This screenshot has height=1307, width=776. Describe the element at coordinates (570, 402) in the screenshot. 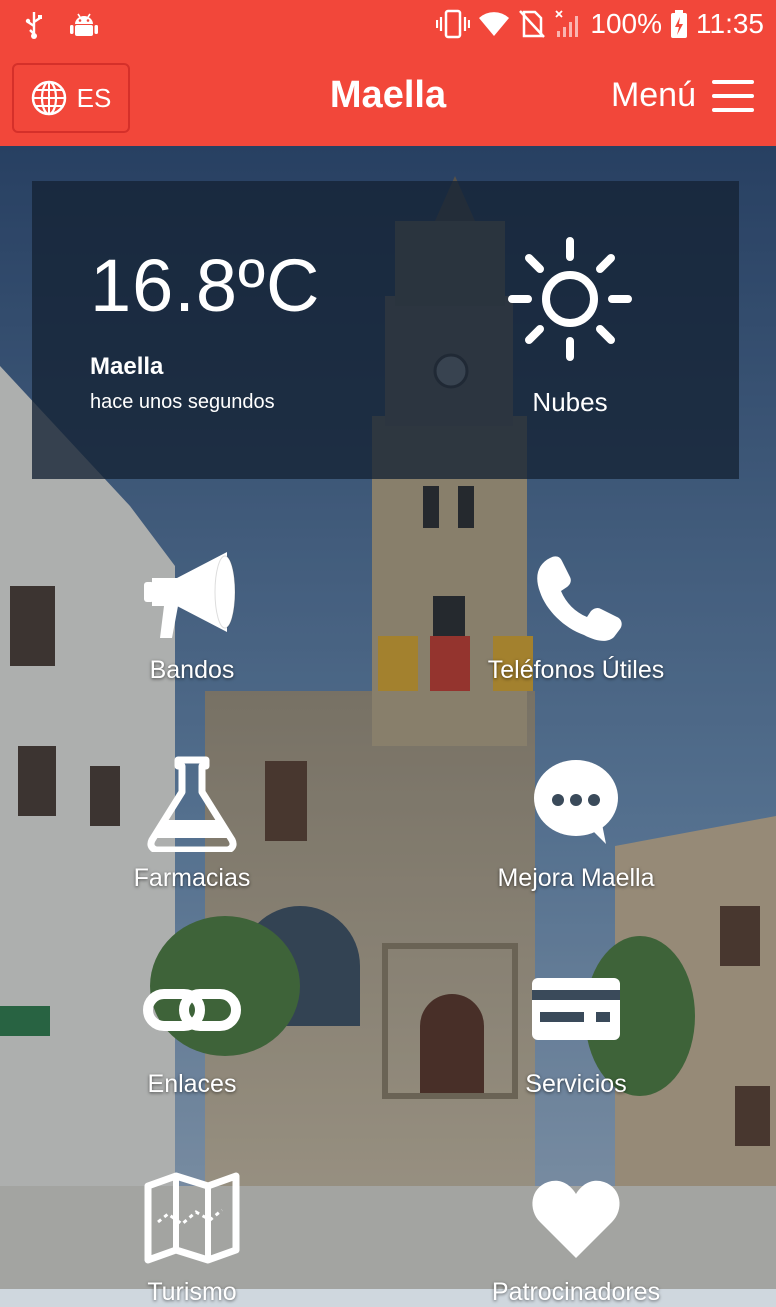

I see `weather-condition: Nubes` at that location.